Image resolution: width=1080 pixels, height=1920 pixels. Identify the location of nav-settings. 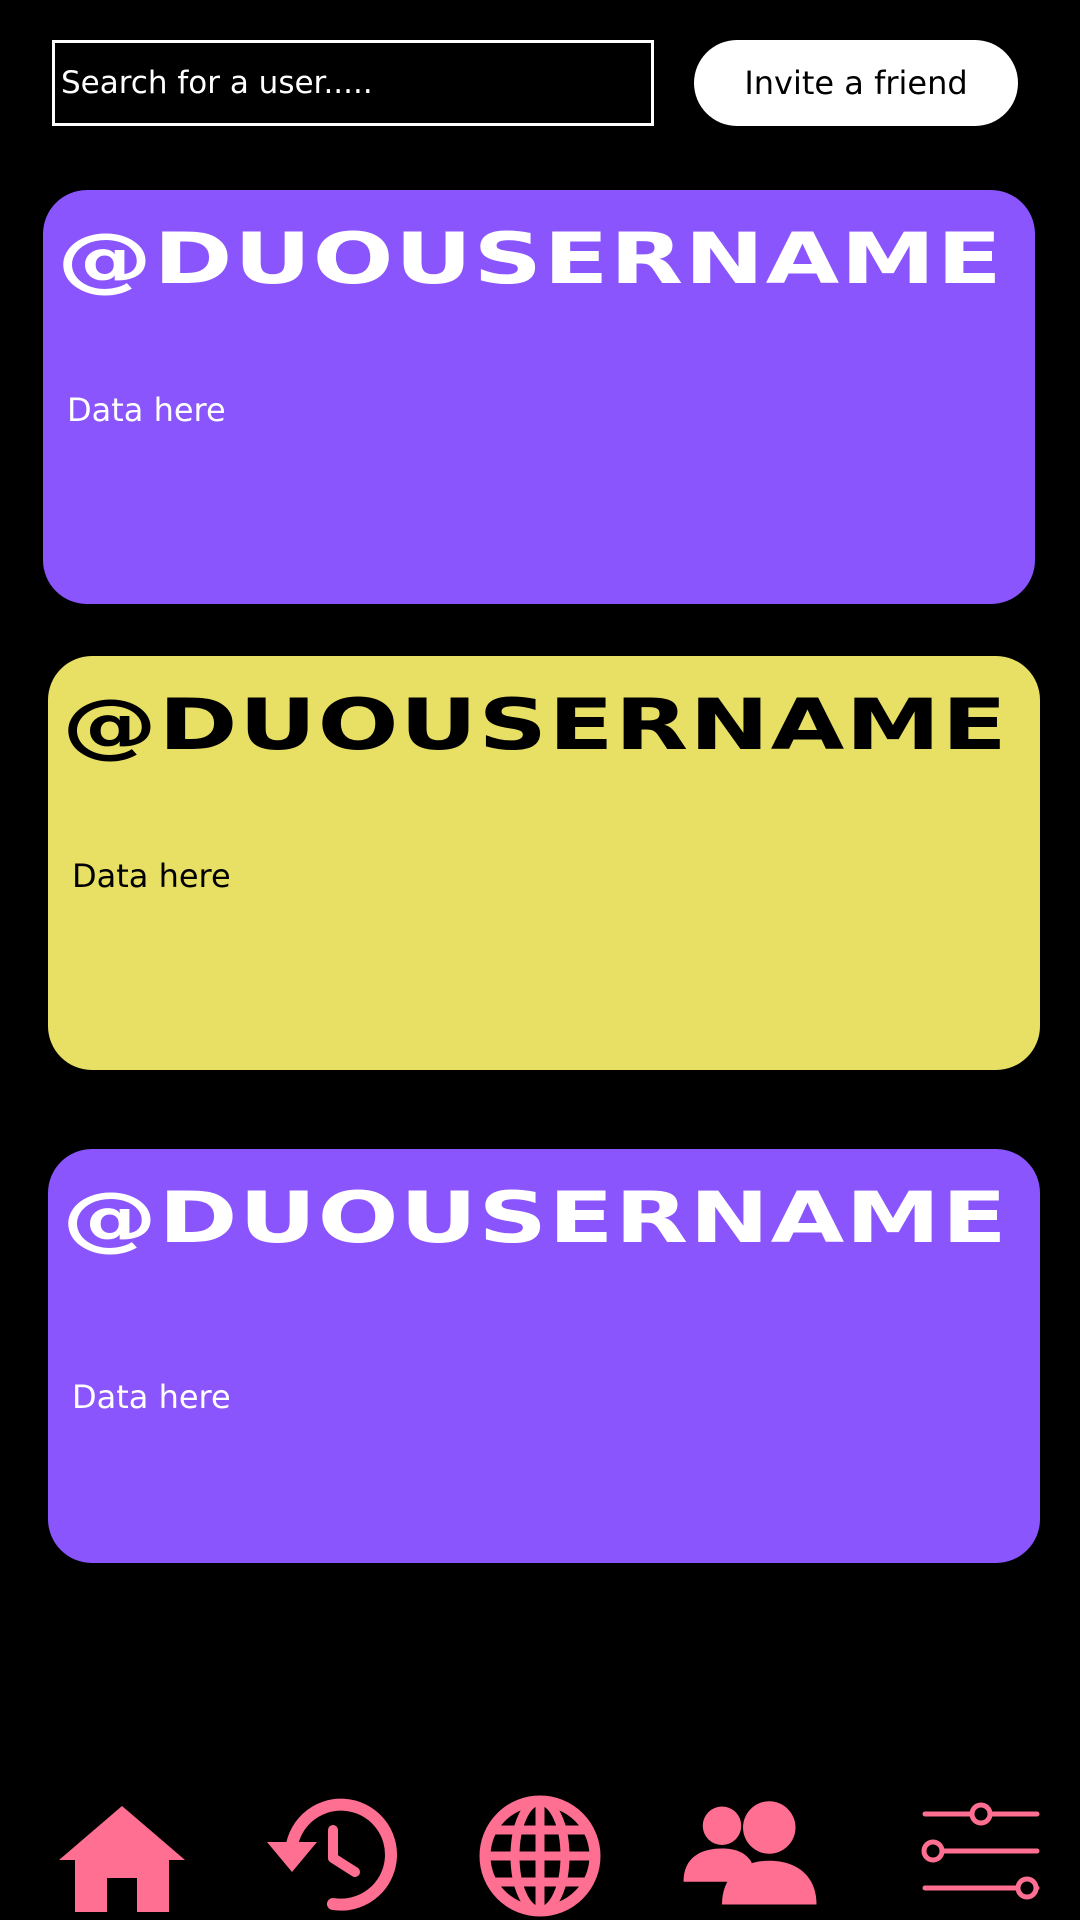
(978, 1856).